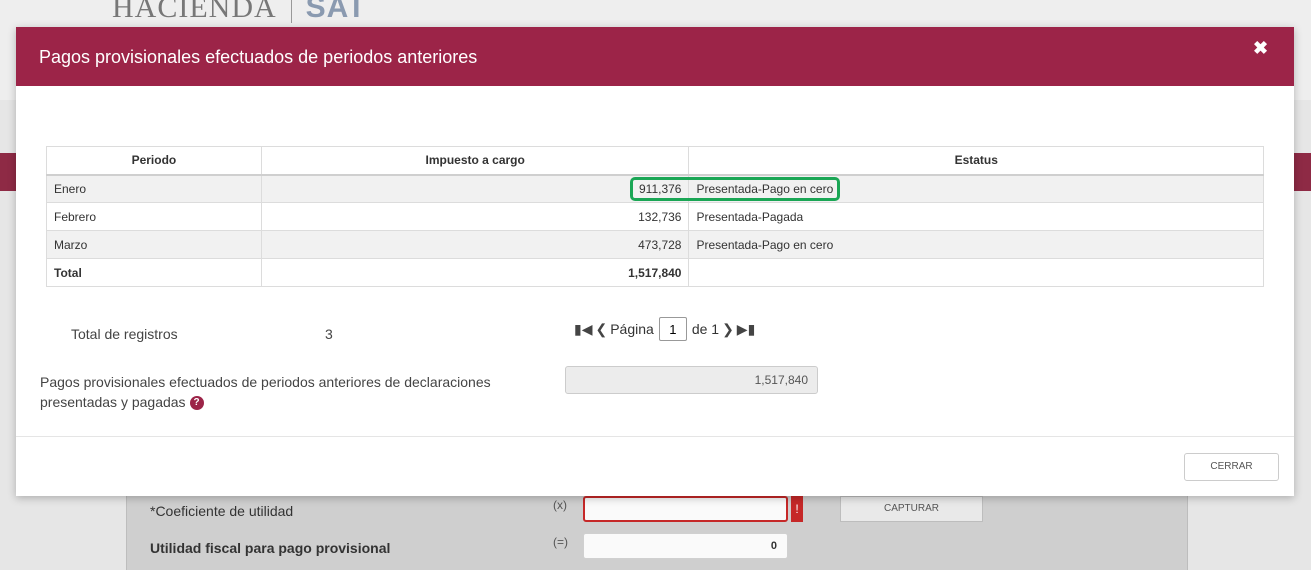 This screenshot has width=1311, height=570. Describe the element at coordinates (685, 546) in the screenshot. I see `utilidad-fiscal-input: 0` at that location.